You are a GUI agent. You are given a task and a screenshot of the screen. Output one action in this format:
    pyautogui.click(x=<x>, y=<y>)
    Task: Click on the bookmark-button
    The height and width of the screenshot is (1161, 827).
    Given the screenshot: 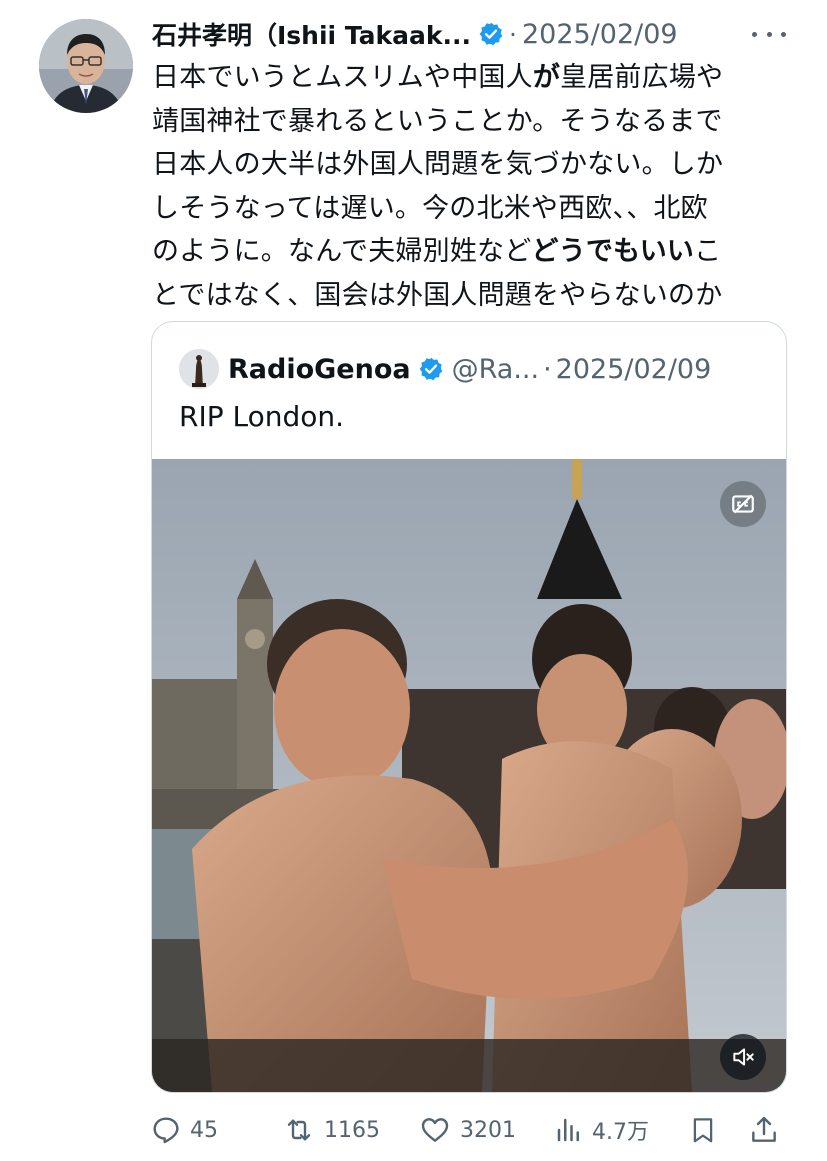 What is the action you would take?
    pyautogui.click(x=703, y=1130)
    